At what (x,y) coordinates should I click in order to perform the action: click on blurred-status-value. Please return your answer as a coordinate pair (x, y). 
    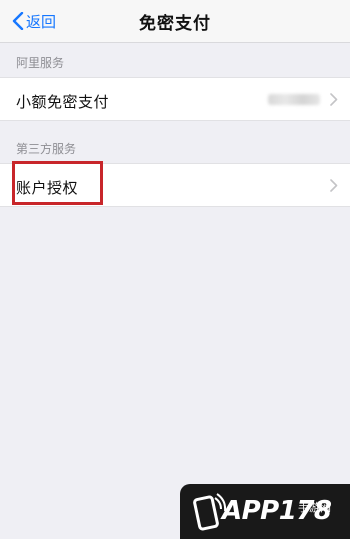
    Looking at the image, I should click on (294, 99).